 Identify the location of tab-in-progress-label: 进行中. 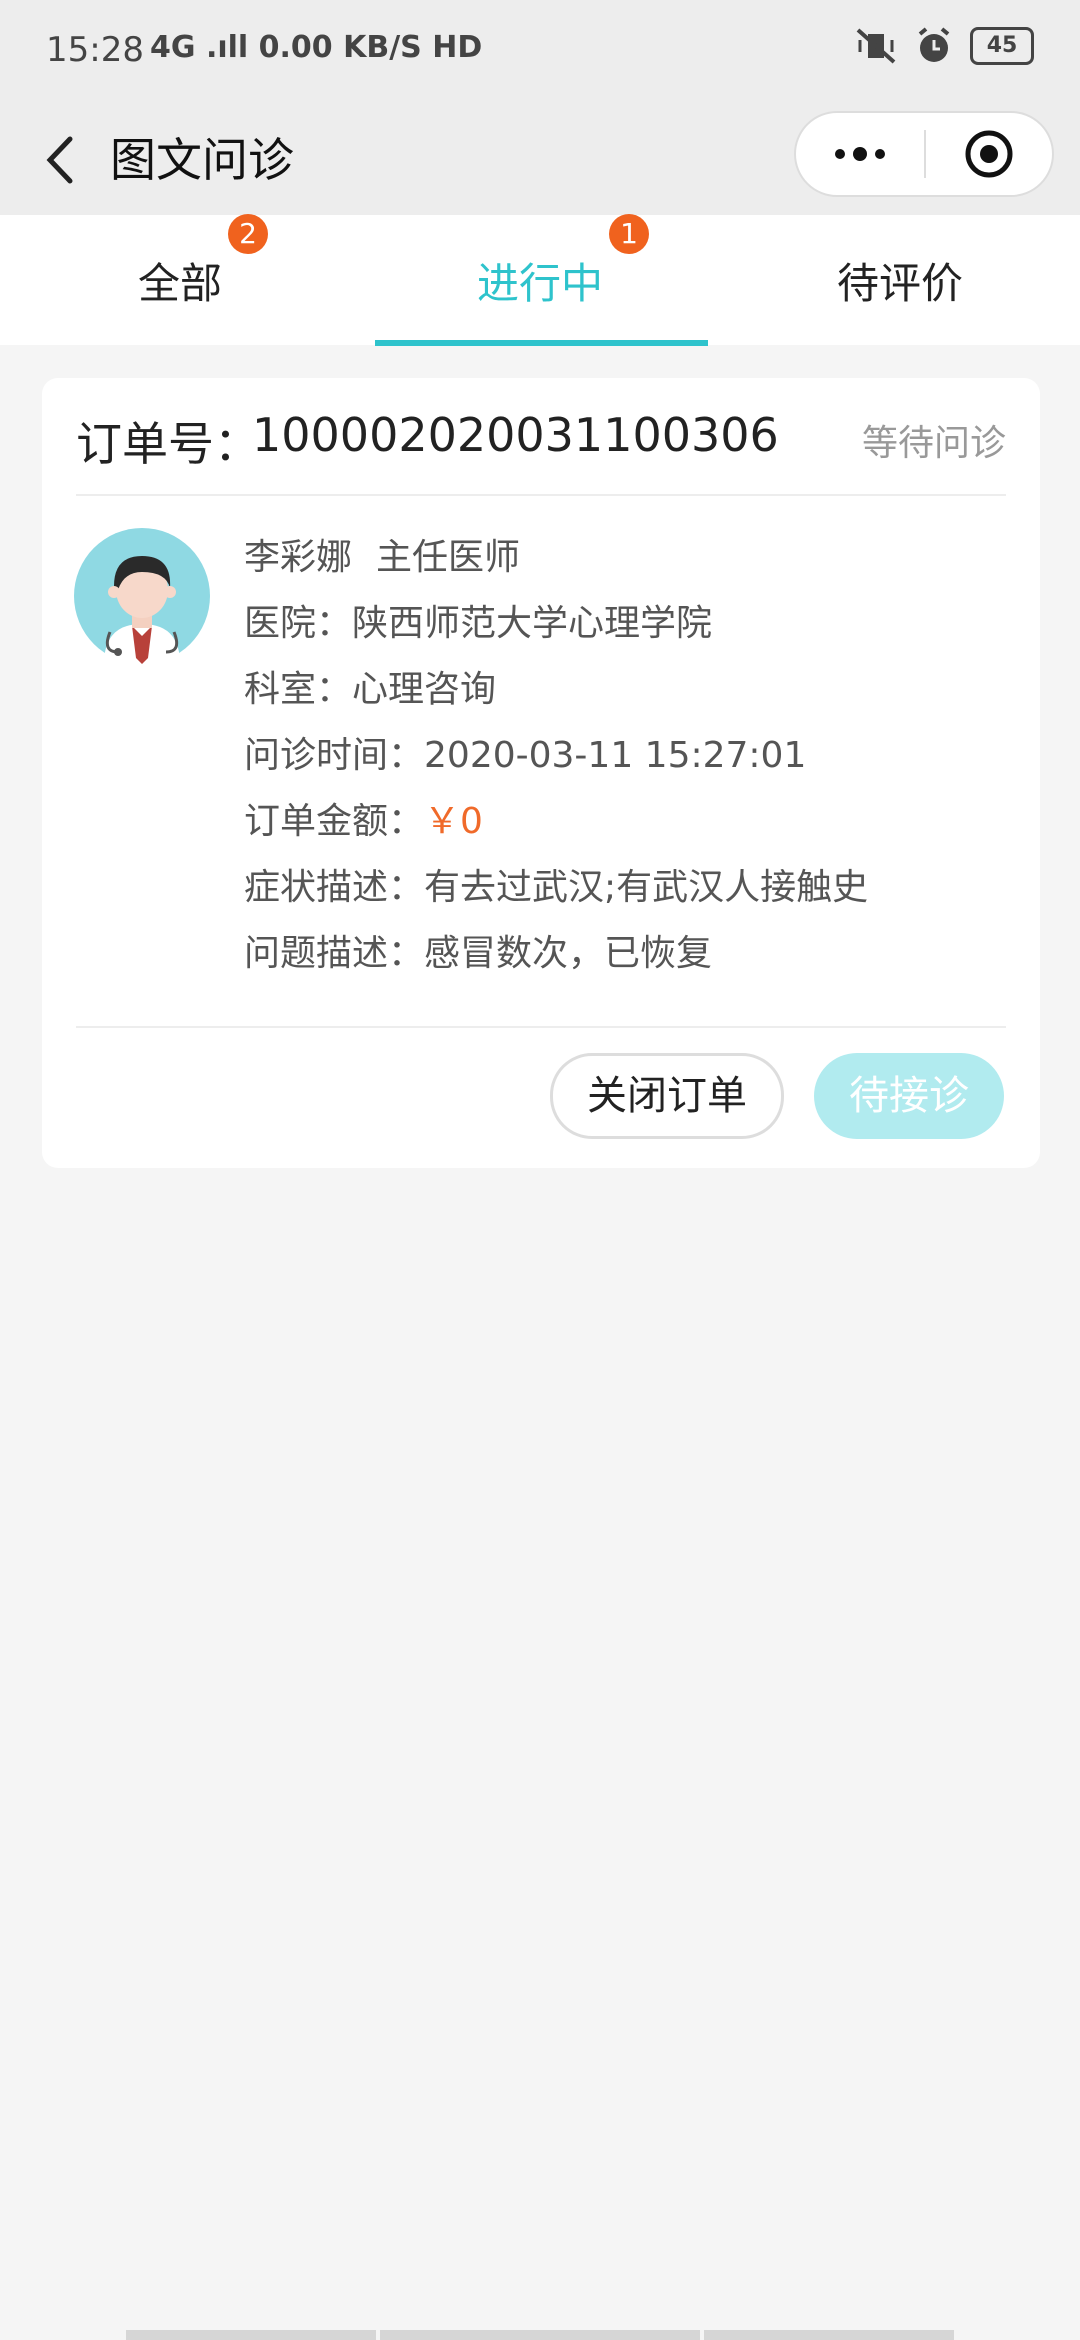
(539, 283).